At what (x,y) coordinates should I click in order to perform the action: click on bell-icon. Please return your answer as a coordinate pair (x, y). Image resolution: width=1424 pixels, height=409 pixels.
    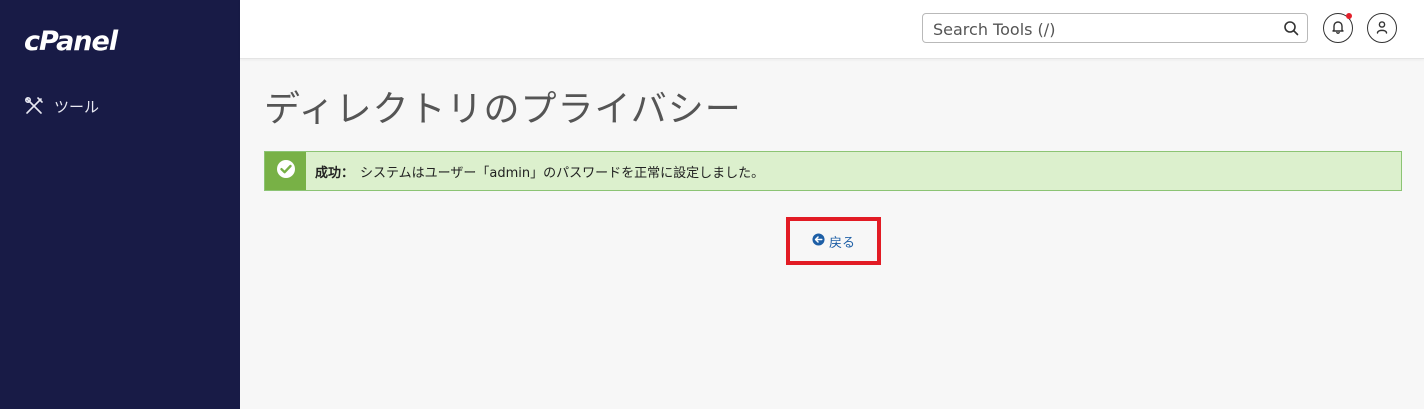
    Looking at the image, I should click on (1338, 28).